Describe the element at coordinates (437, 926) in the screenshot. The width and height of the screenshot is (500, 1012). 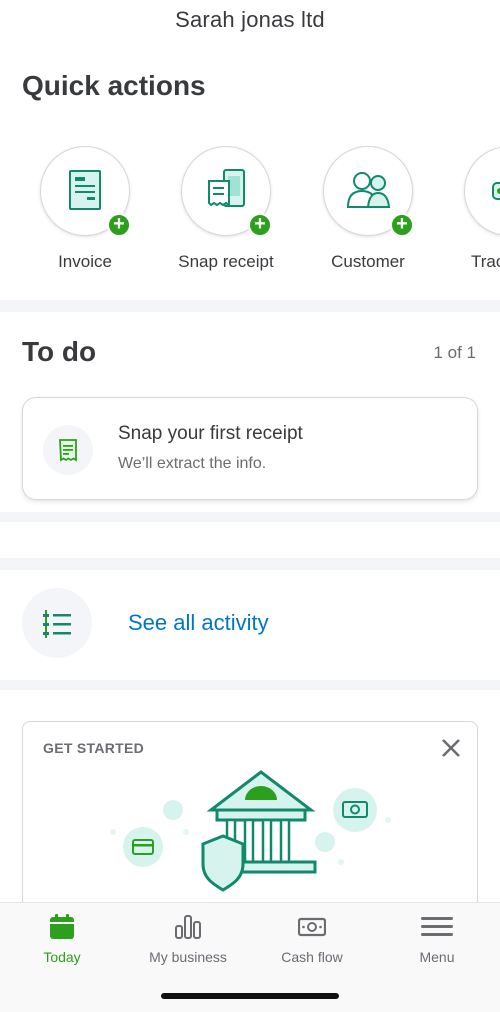
I see `hamburger-icon` at that location.